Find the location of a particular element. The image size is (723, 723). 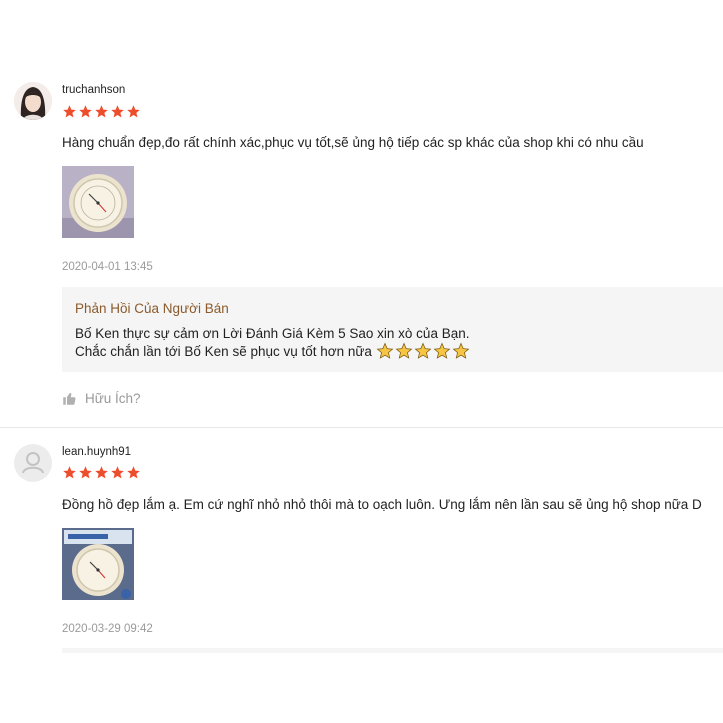

seller-reply-title: Phản Hồi Của Người Bán is located at coordinates (152, 308).